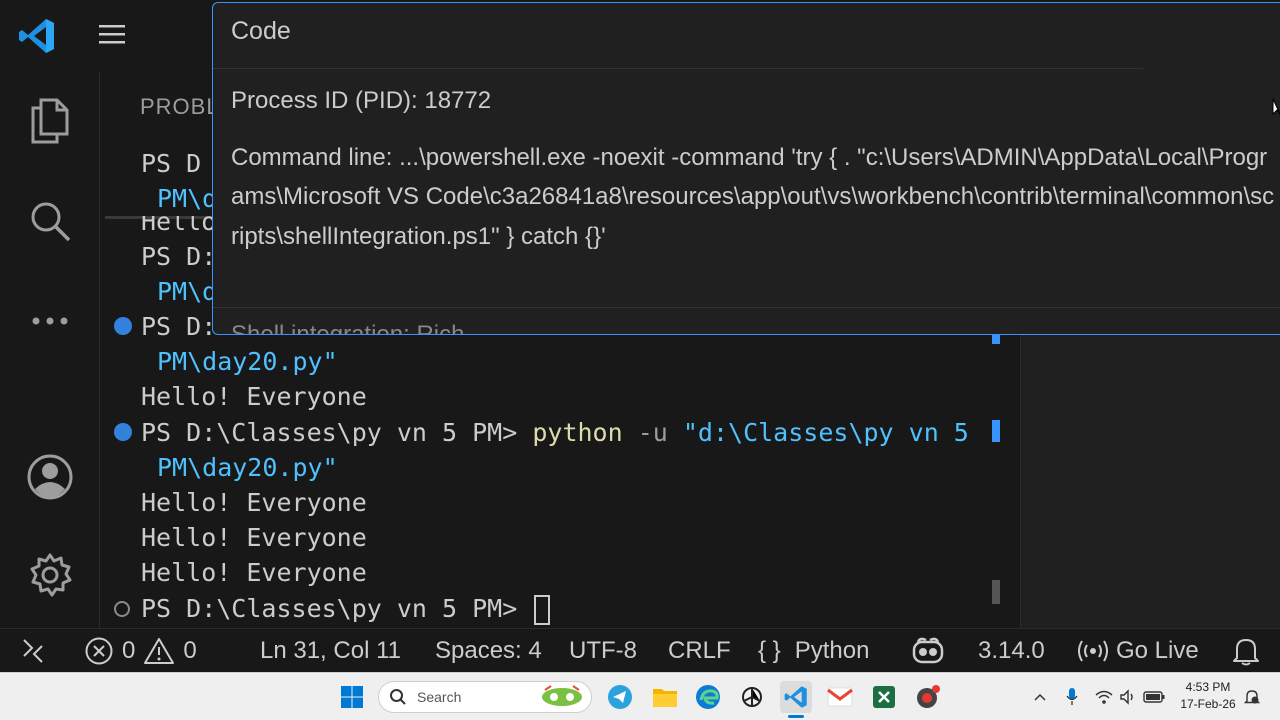 The width and height of the screenshot is (1280, 720). Describe the element at coordinates (50, 321) in the screenshot. I see `more-icon` at that location.